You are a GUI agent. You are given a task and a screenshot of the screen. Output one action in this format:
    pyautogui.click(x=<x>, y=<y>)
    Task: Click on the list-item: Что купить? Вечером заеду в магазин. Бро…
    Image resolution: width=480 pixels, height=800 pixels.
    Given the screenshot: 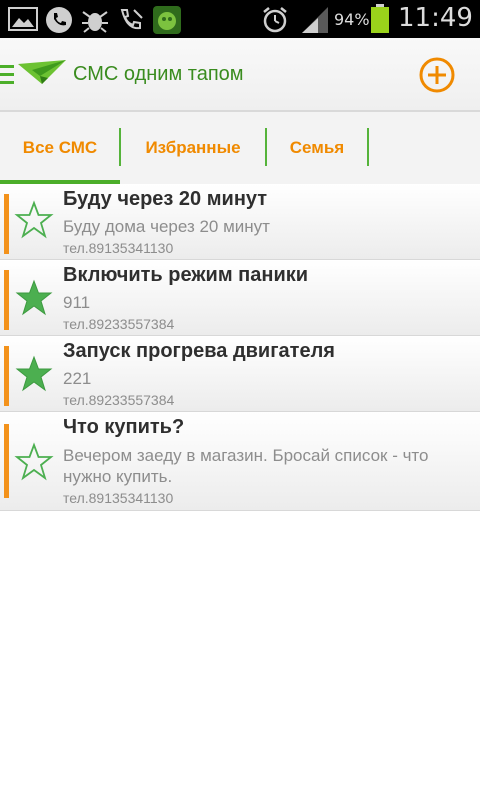 What is the action you would take?
    pyautogui.click(x=240, y=461)
    